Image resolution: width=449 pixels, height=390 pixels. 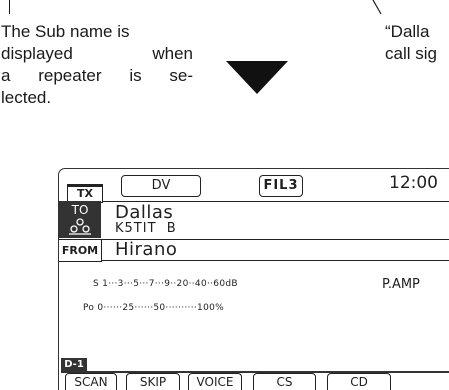 What do you see at coordinates (146, 228) in the screenshot?
I see `to-callsign: K5TIT B` at bounding box center [146, 228].